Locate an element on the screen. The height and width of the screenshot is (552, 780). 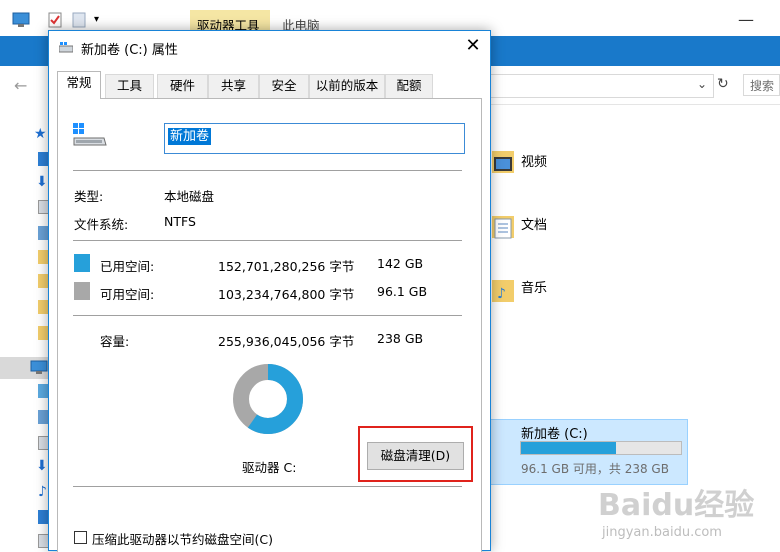
quick-access-dropdown-icon: ▾ is located at coordinates (96, 19).